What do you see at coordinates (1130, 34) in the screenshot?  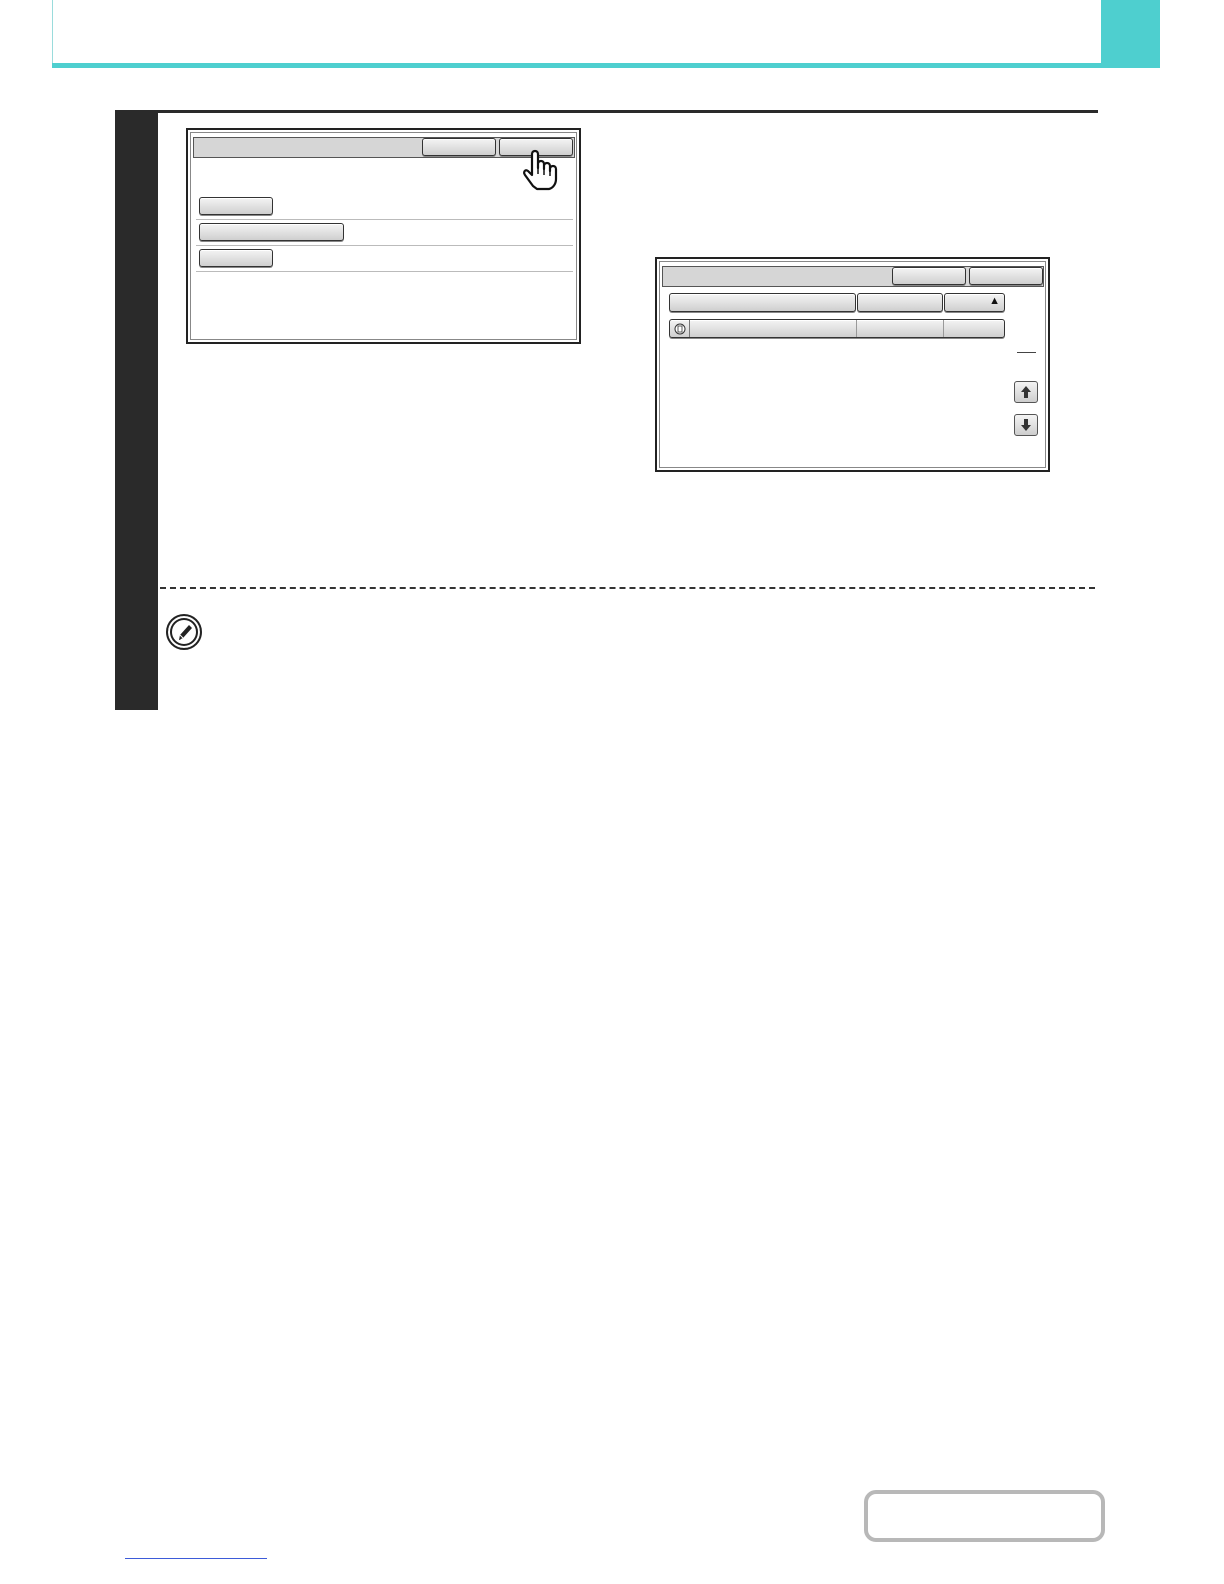 I see `header-tab` at bounding box center [1130, 34].